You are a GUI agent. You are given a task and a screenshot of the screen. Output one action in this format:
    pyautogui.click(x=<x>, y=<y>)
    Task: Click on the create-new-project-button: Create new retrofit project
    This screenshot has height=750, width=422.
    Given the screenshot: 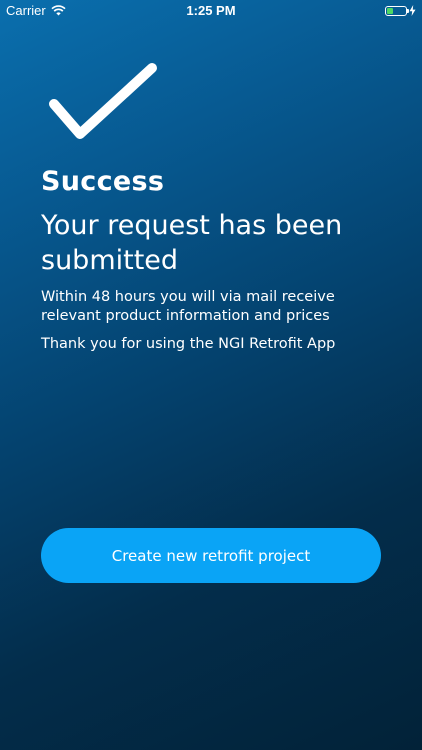 What is the action you would take?
    pyautogui.click(x=211, y=555)
    